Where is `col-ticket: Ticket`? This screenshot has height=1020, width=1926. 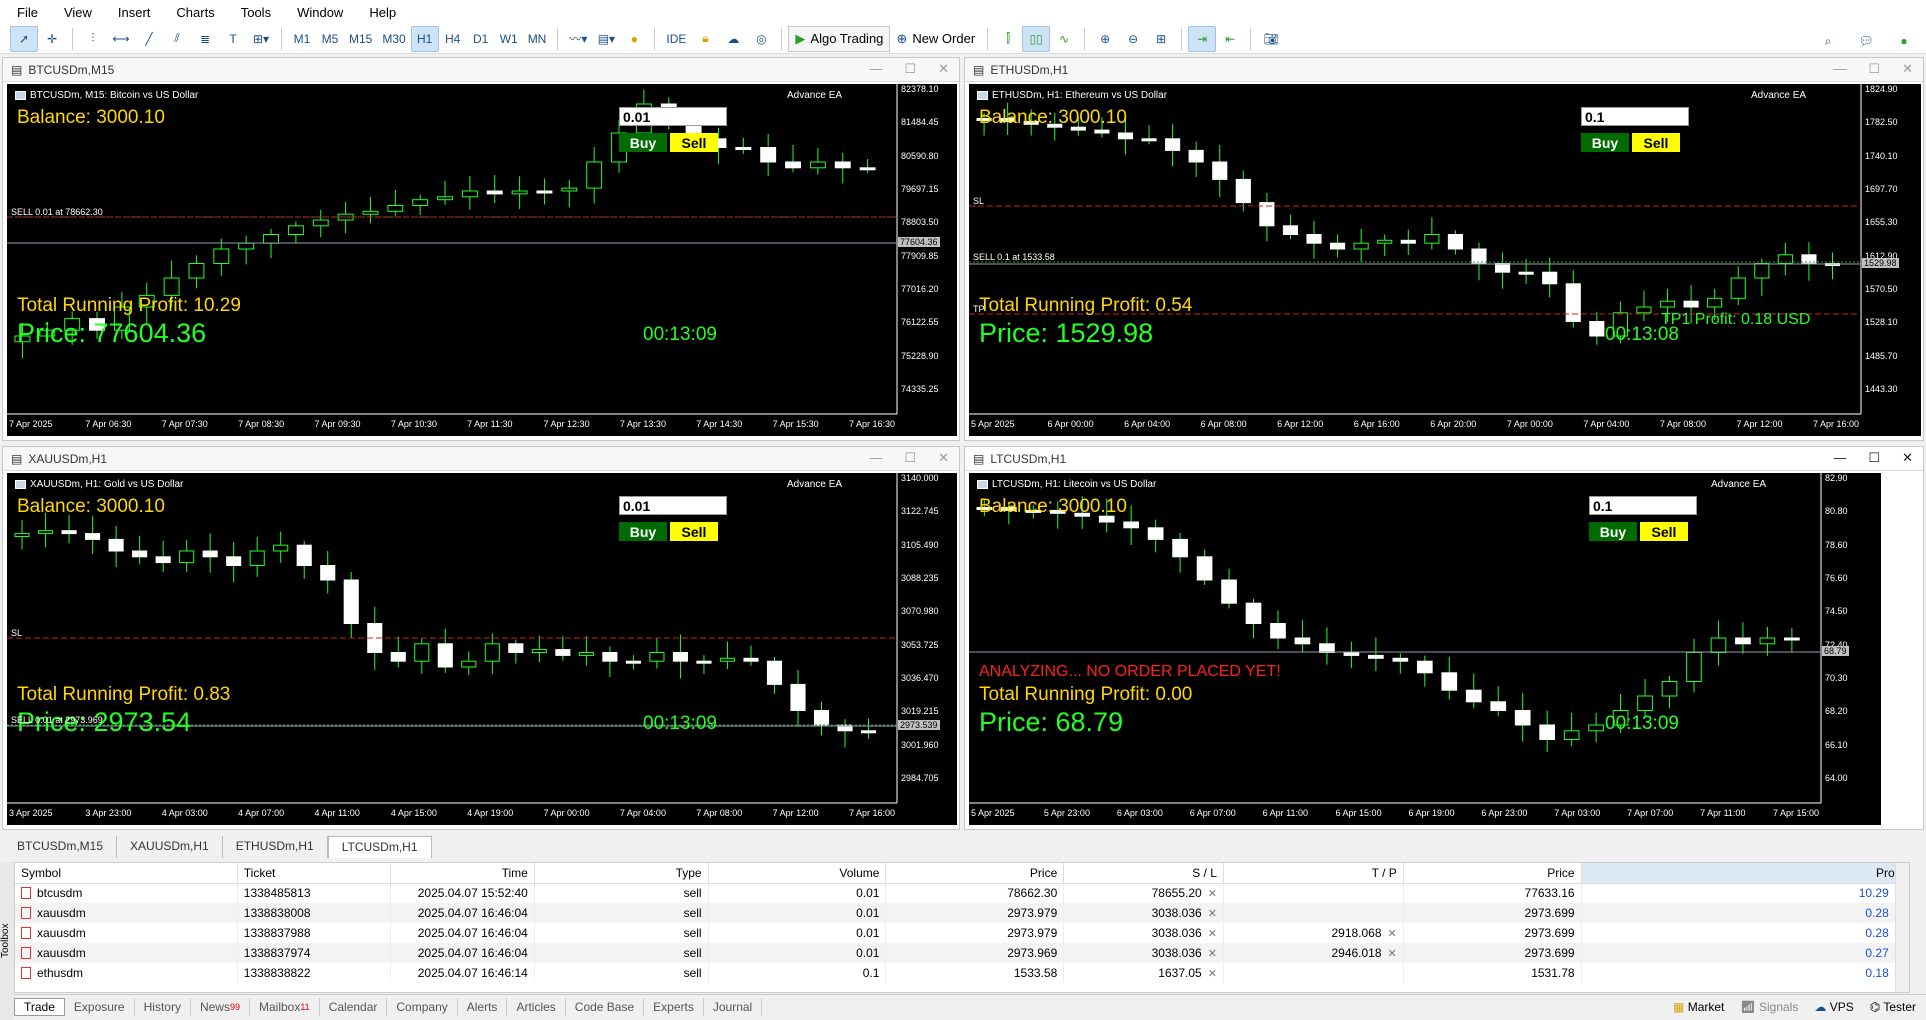
col-ticket: Ticket is located at coordinates (314, 873).